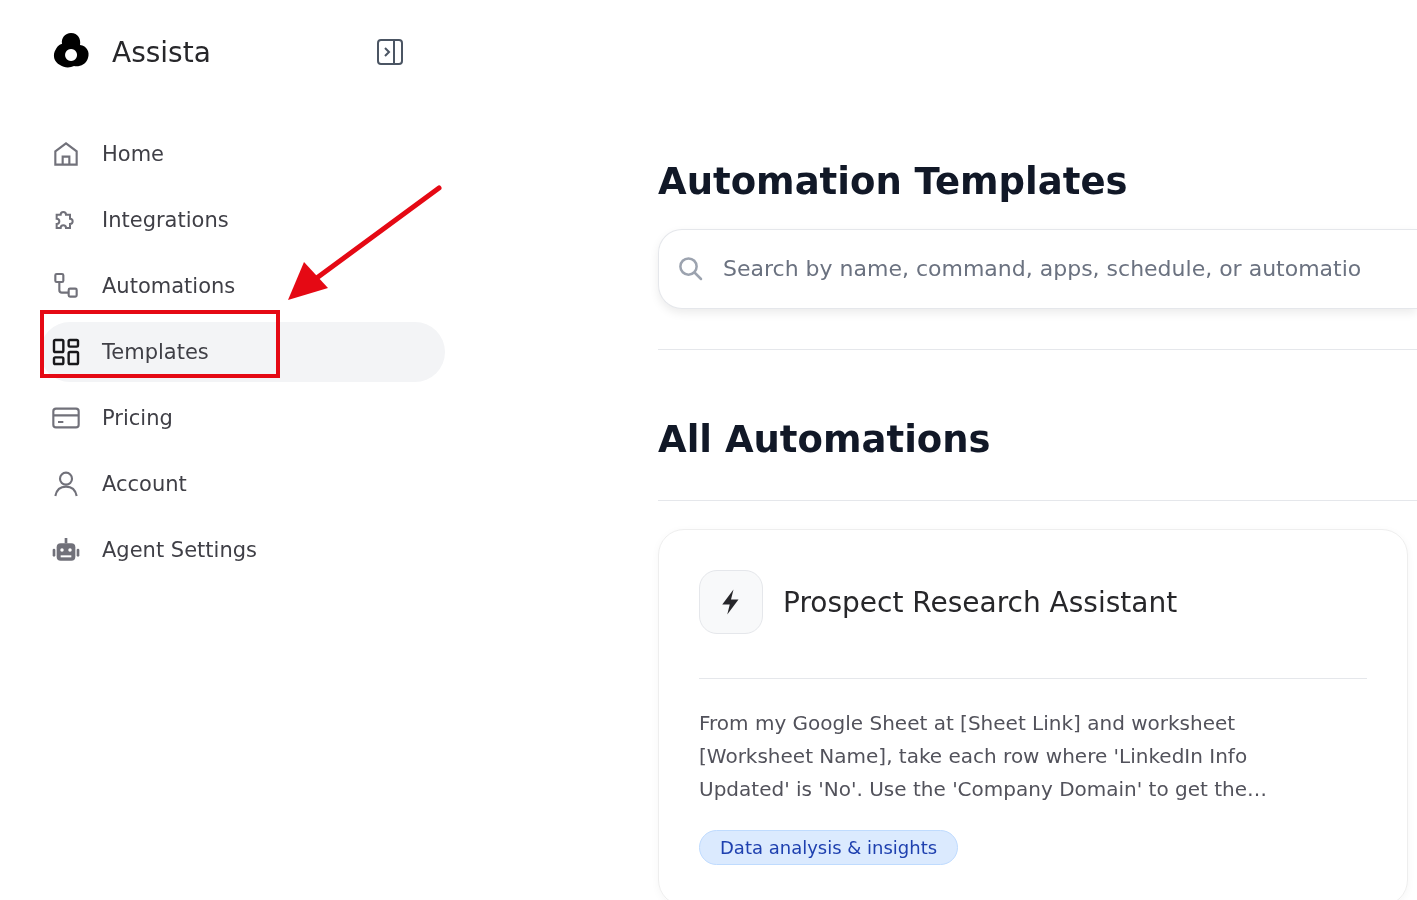 This screenshot has height=900, width=1417. I want to click on lightning-icon, so click(731, 602).